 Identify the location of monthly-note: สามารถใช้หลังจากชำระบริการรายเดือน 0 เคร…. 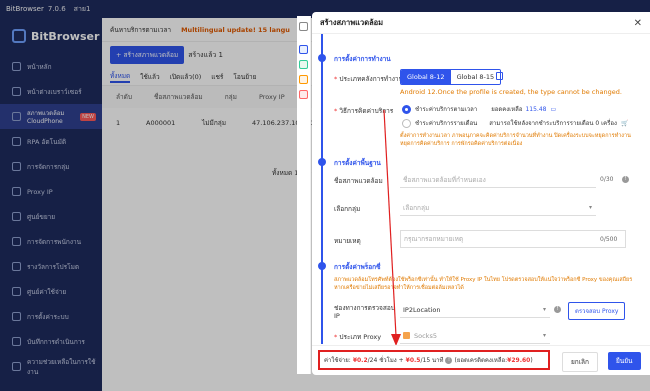
(553, 123).